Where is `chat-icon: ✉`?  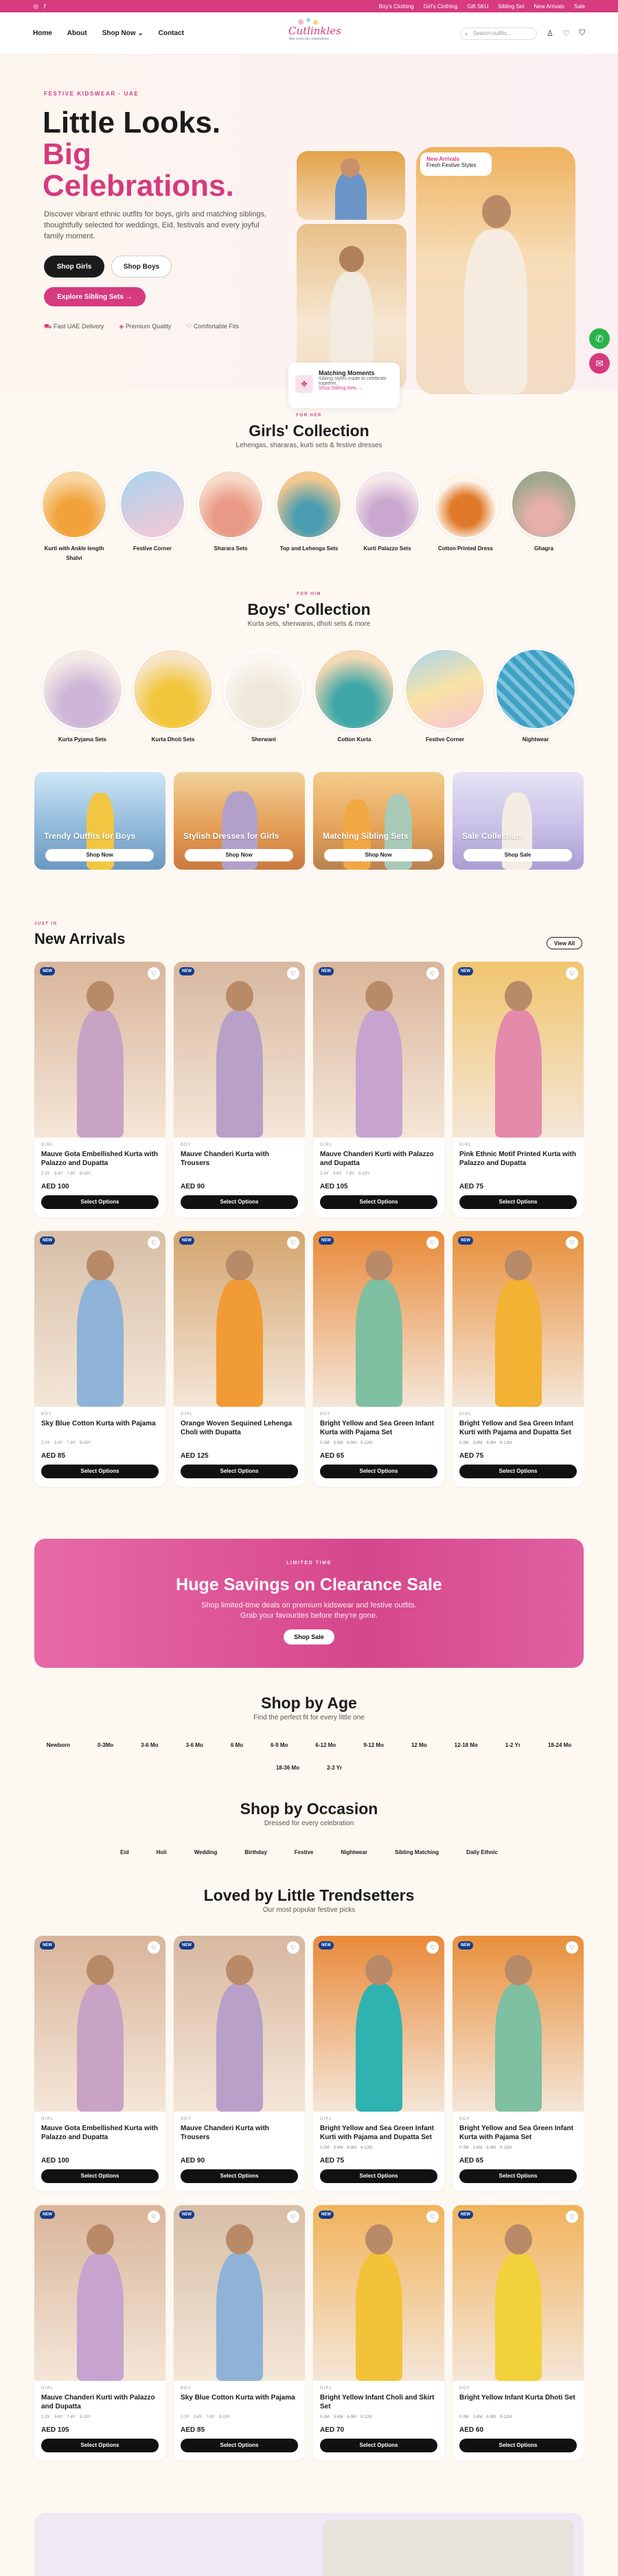
chat-icon: ✉ is located at coordinates (599, 363).